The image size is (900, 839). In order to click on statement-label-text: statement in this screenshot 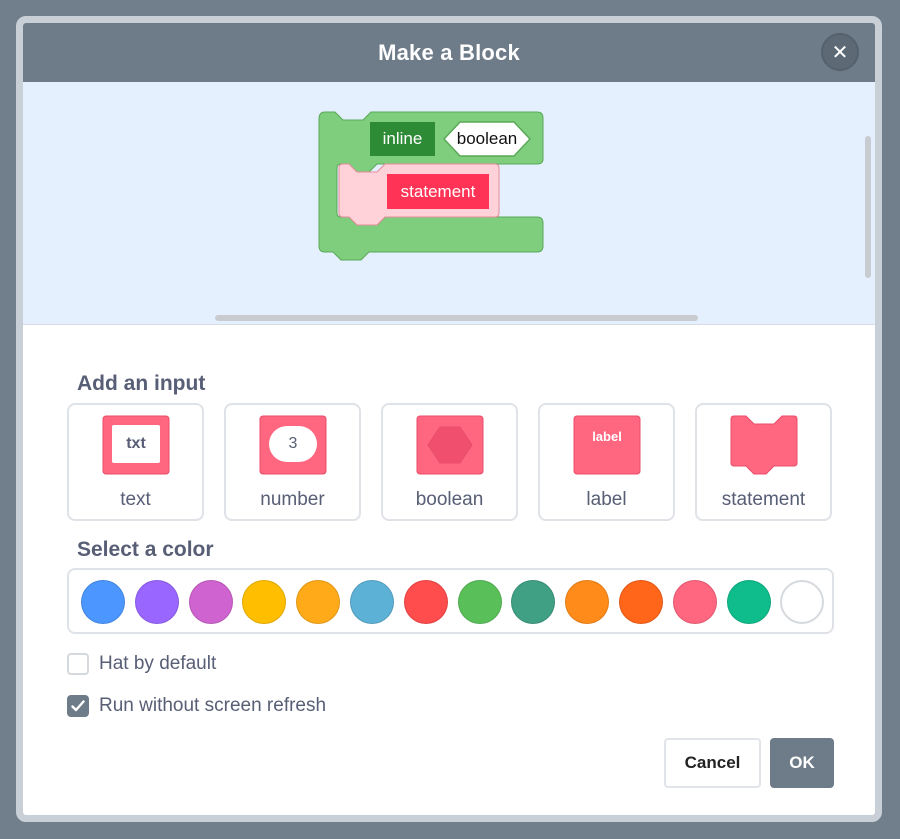, I will do `click(438, 191)`.